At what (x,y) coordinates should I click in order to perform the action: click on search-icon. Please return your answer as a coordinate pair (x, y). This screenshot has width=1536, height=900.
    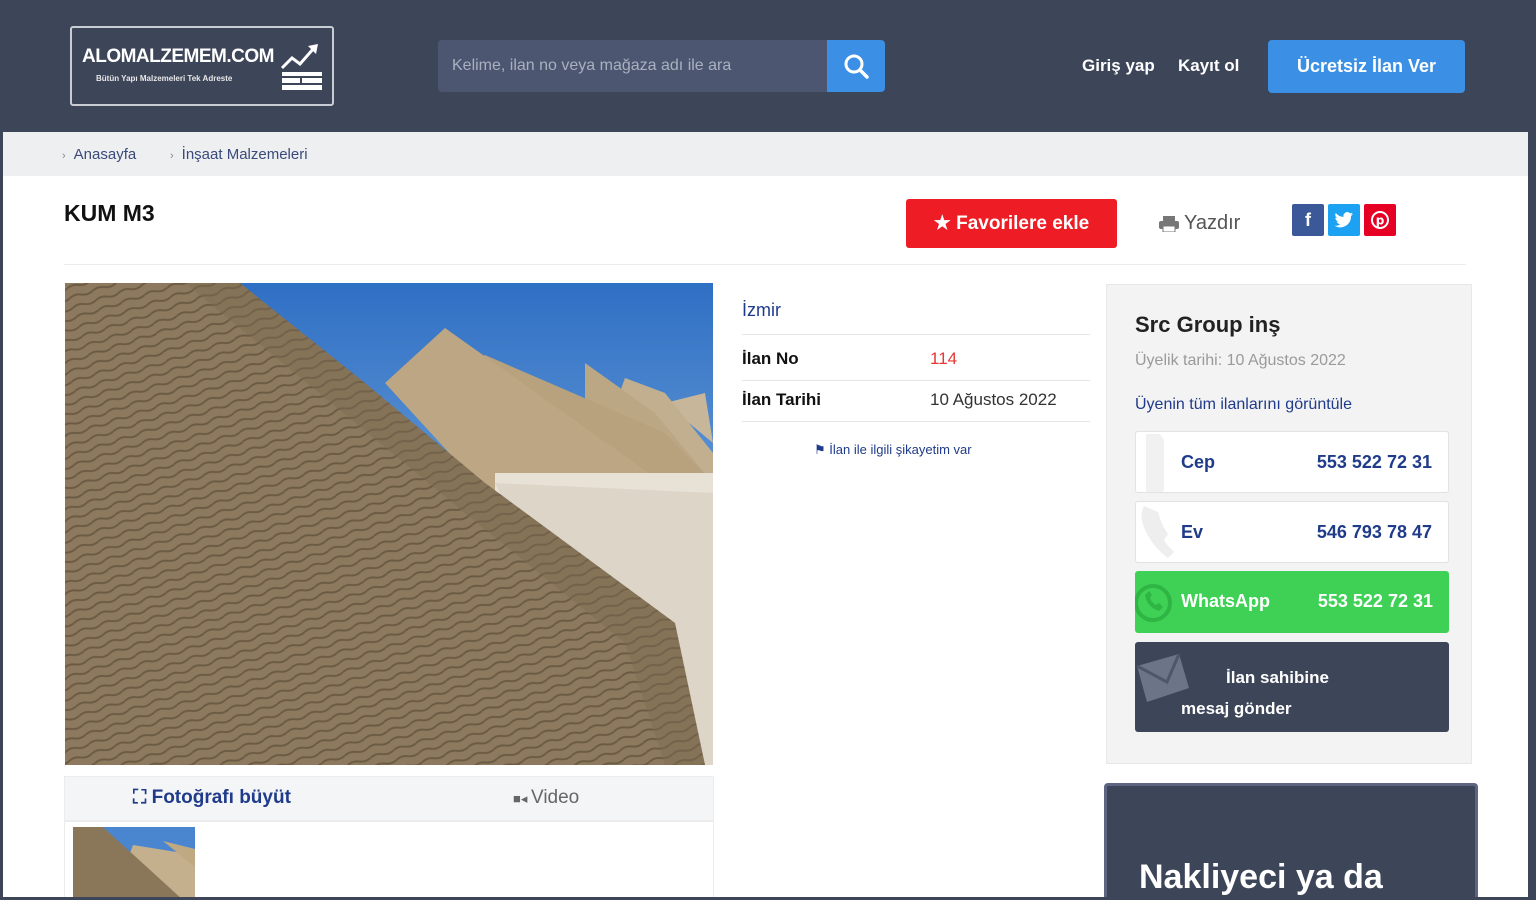
    Looking at the image, I should click on (856, 66).